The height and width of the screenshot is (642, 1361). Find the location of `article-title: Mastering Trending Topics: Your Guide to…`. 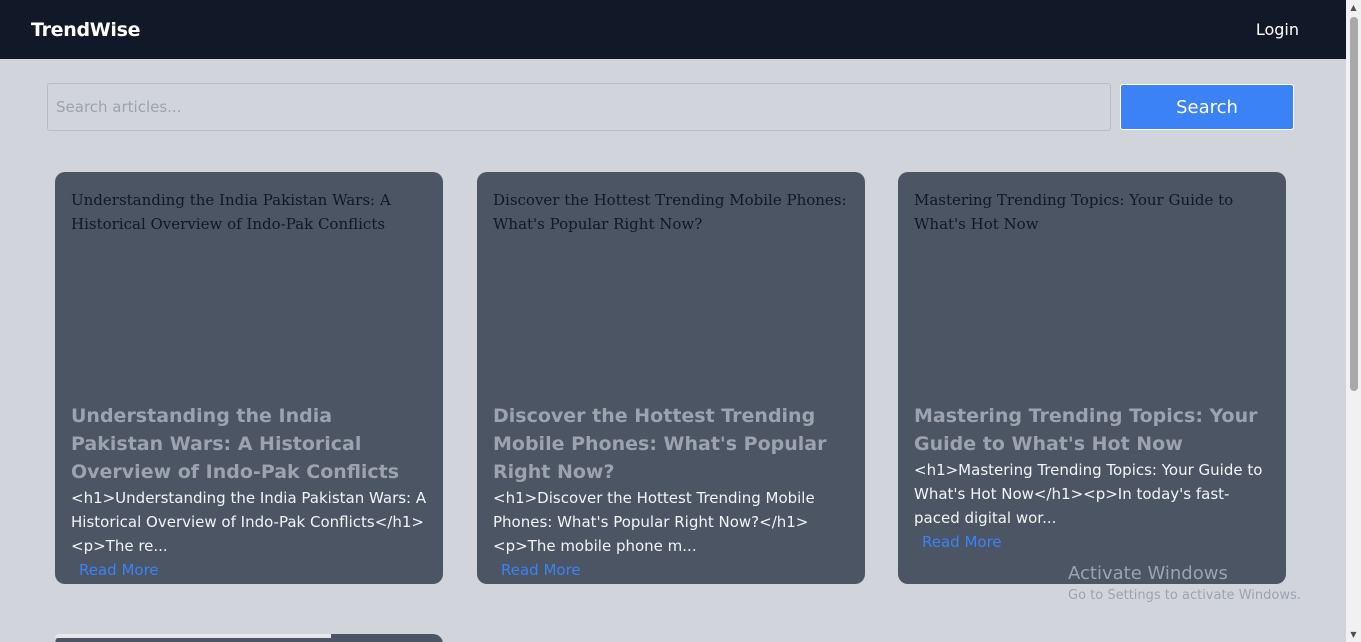

article-title: Mastering Trending Topics: Your Guide to… is located at coordinates (1086, 430).